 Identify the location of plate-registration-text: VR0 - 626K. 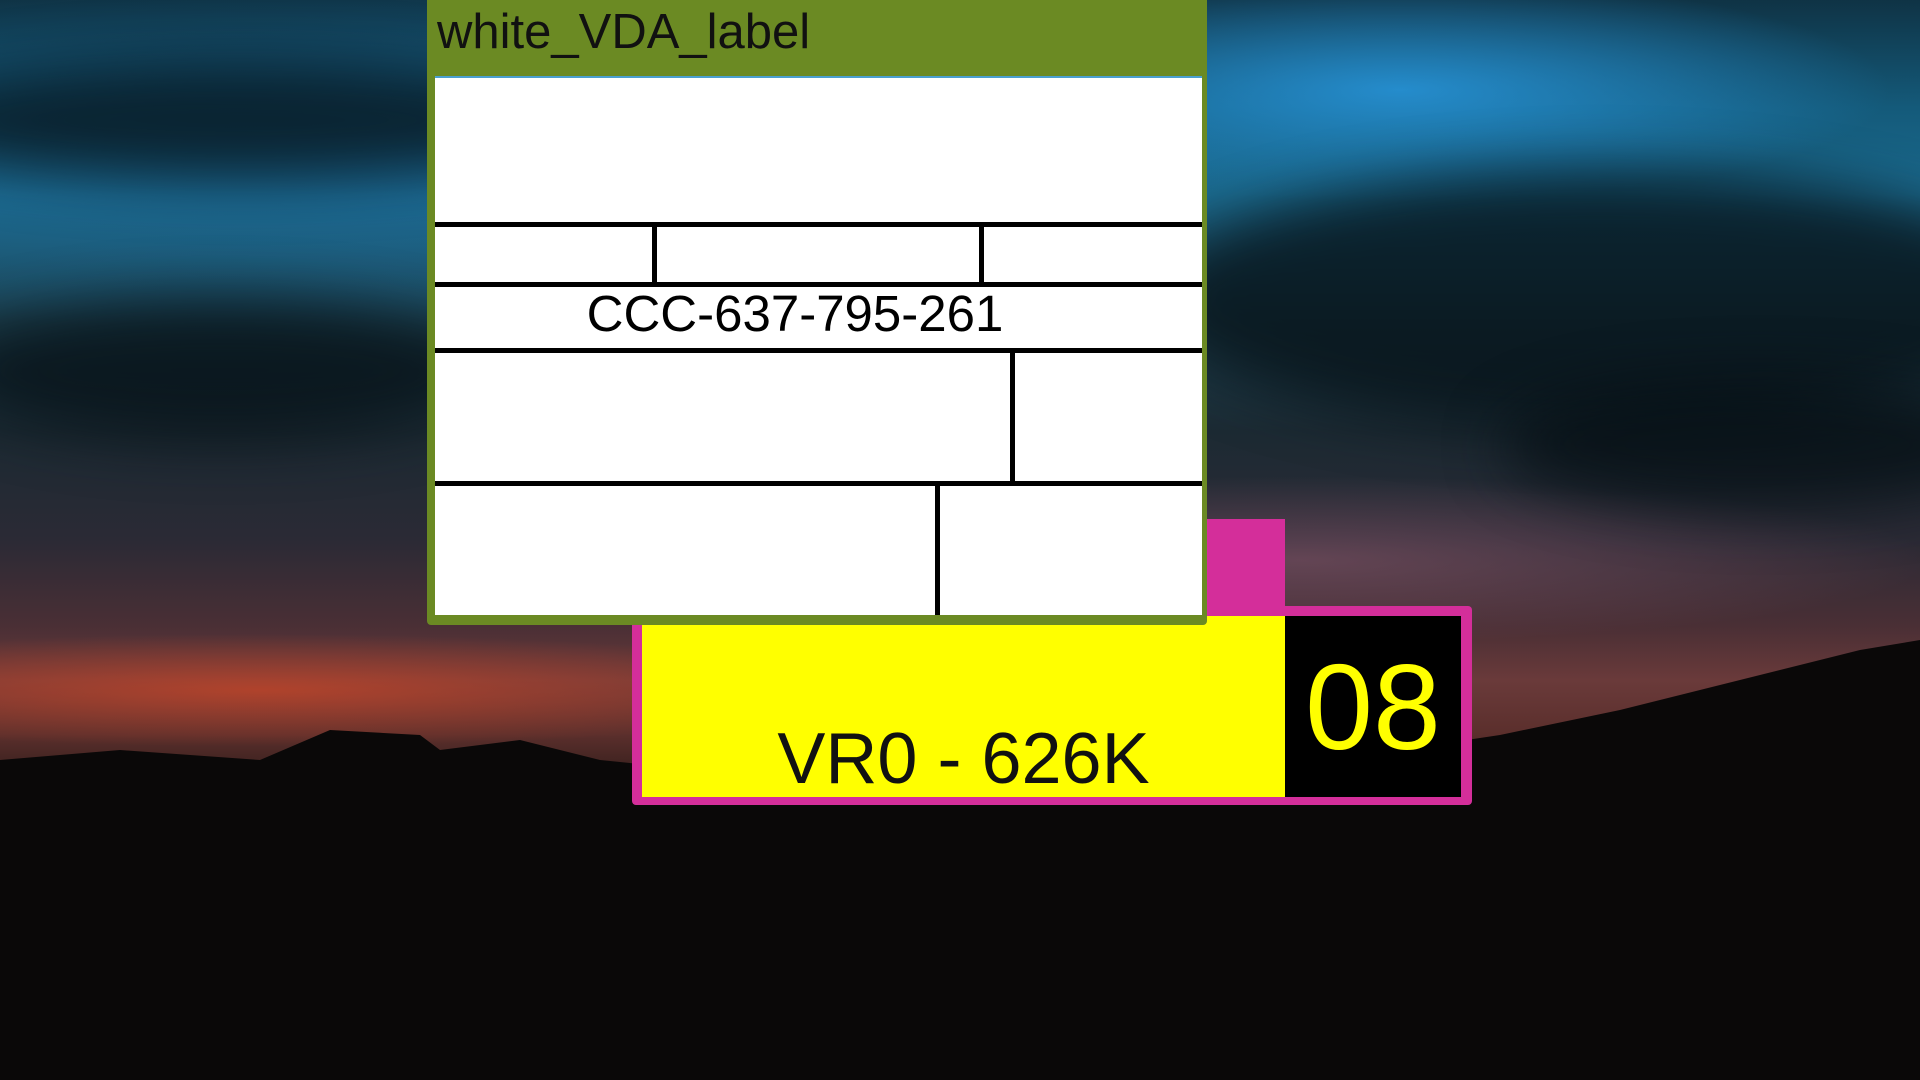
(963, 759).